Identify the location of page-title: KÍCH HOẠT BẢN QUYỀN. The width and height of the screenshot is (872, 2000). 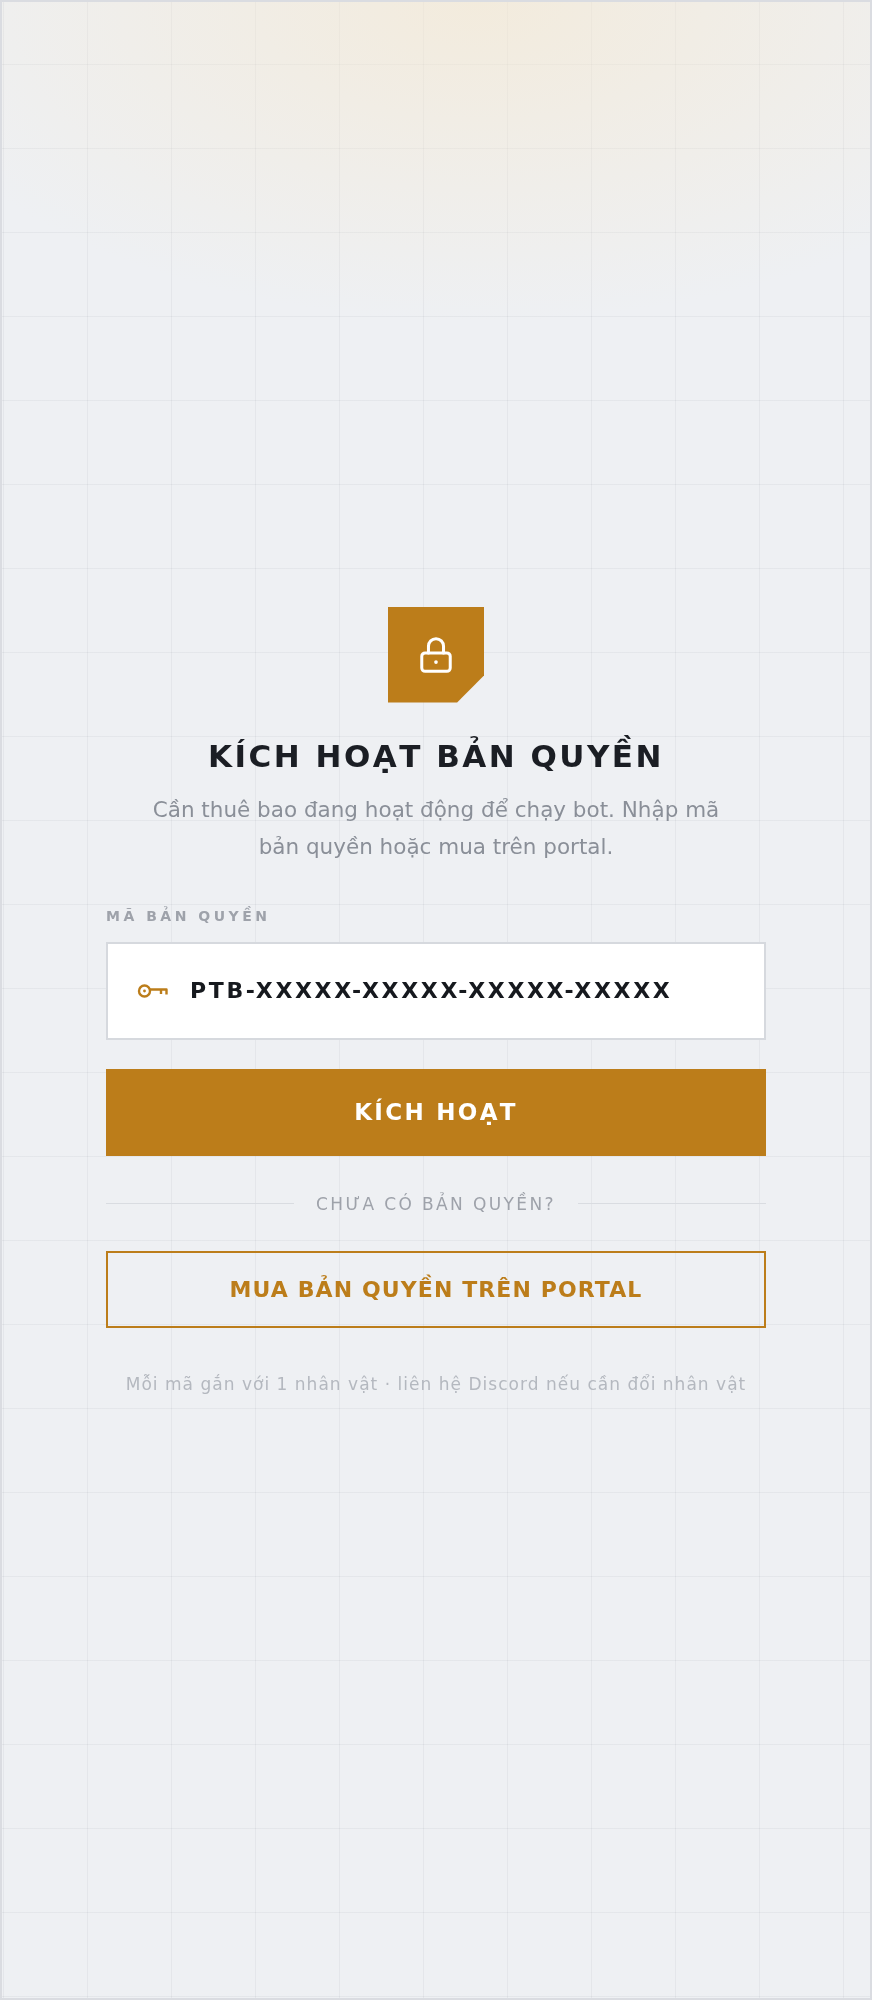
(436, 755).